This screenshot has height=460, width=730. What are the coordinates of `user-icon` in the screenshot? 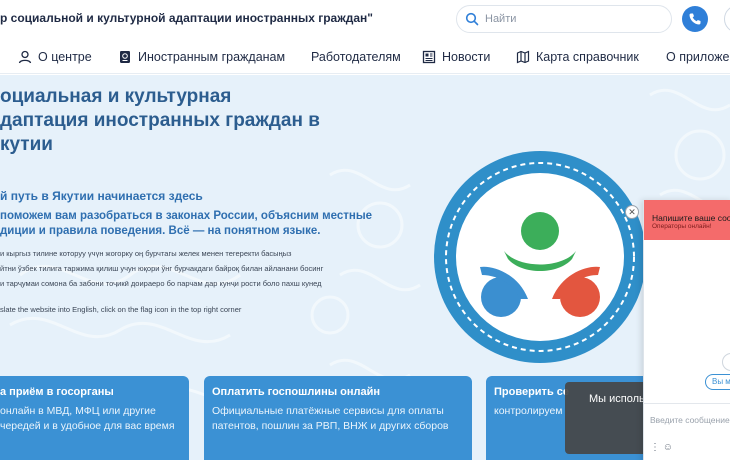 It's located at (25, 57).